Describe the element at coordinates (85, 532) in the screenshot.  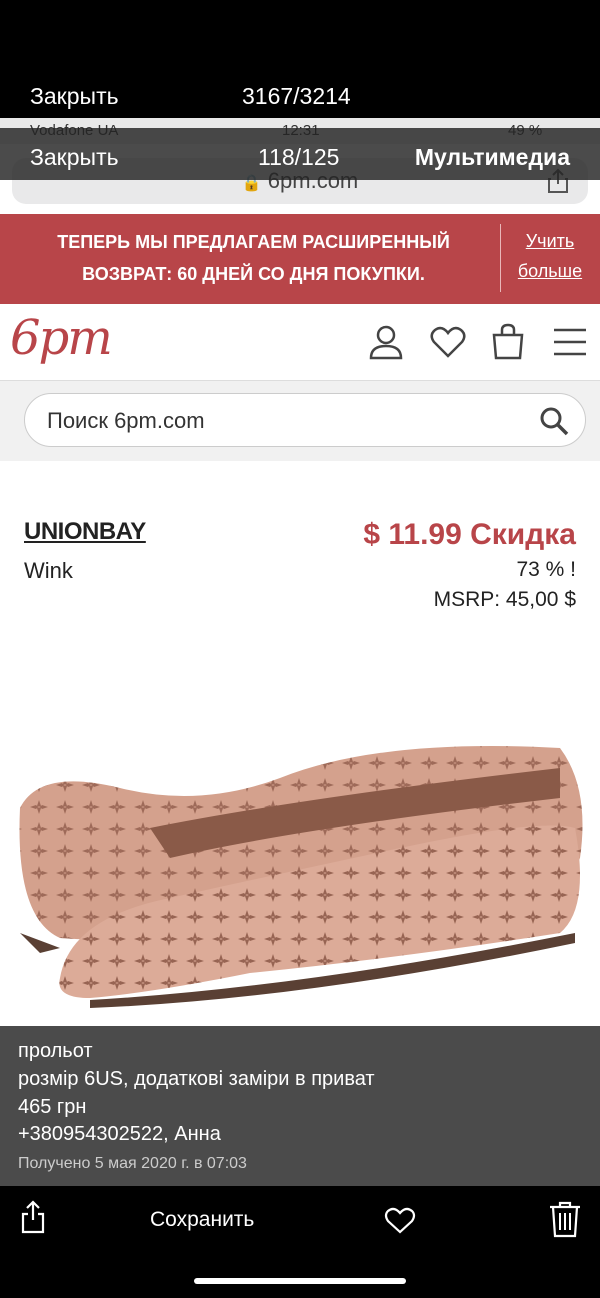
I see `product-brand: UNIONBAY` at that location.